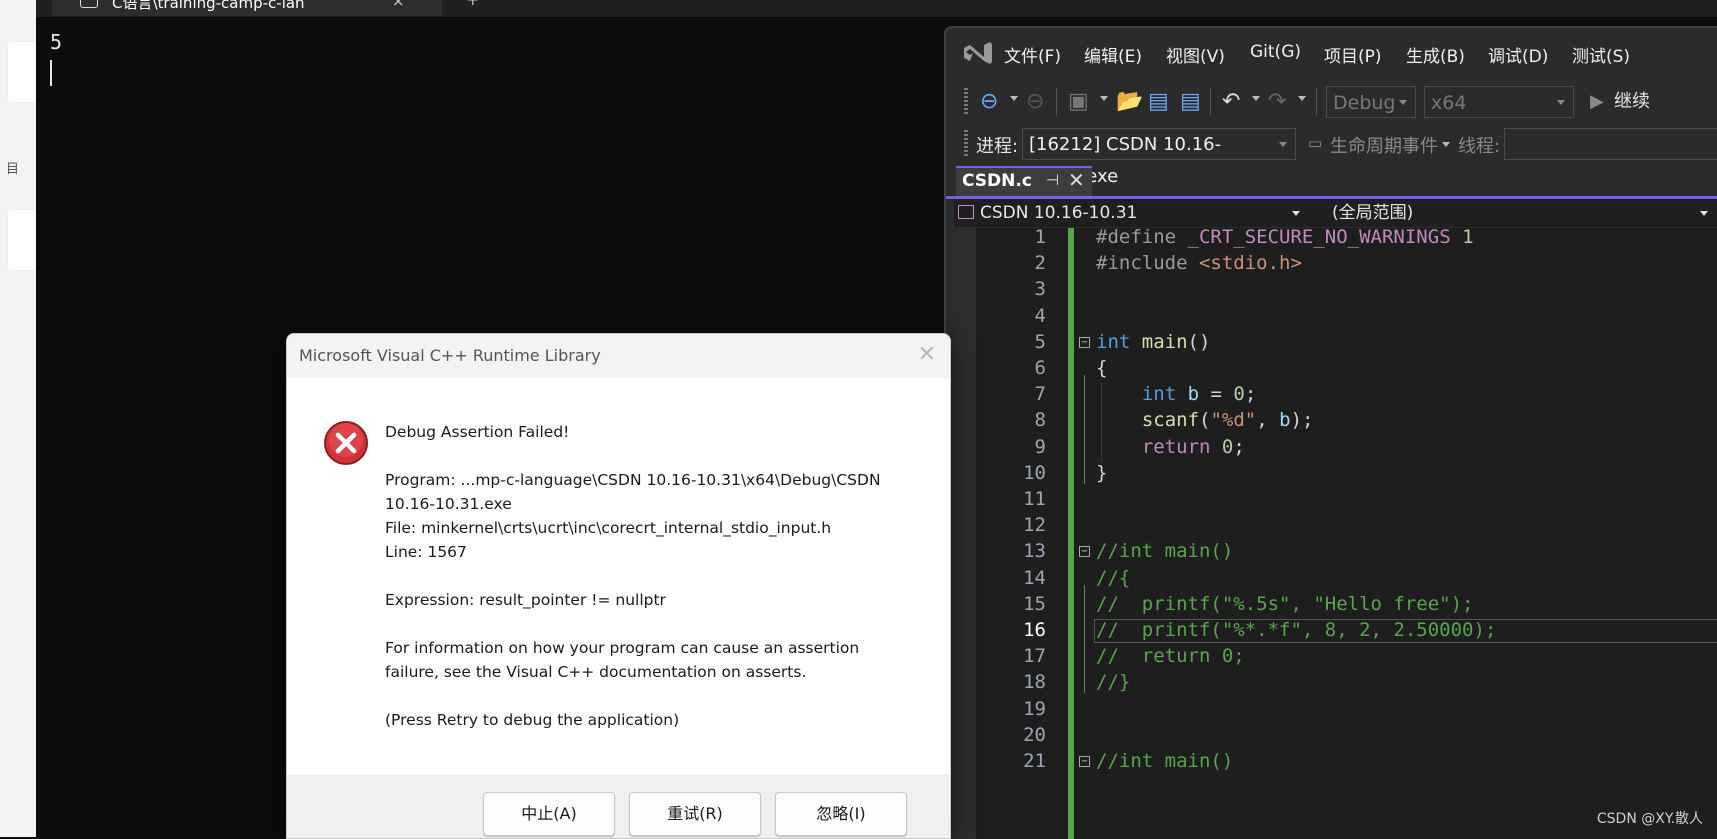  What do you see at coordinates (1113, 54) in the screenshot?
I see `menu-edit: 编辑(E)` at bounding box center [1113, 54].